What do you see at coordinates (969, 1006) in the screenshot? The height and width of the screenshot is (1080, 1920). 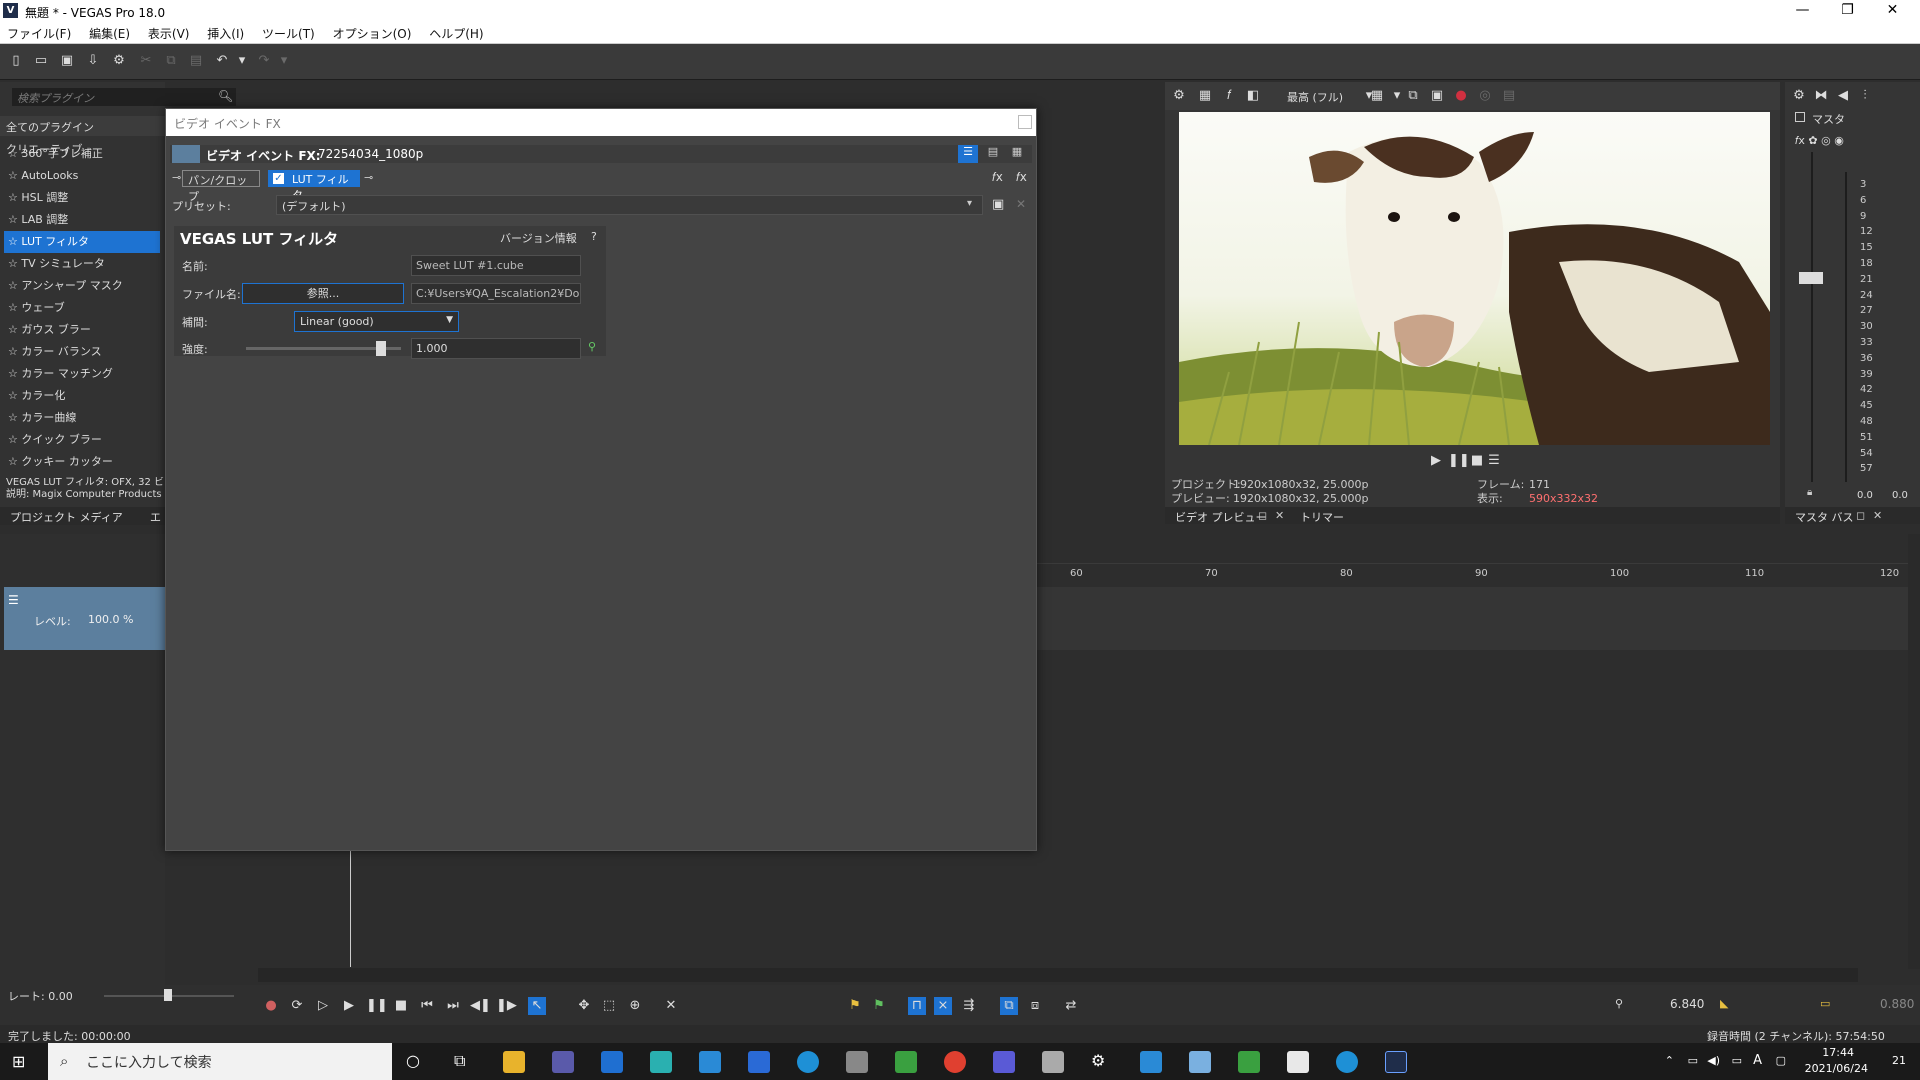 I see `ripple-edit-icon: ⇶` at bounding box center [969, 1006].